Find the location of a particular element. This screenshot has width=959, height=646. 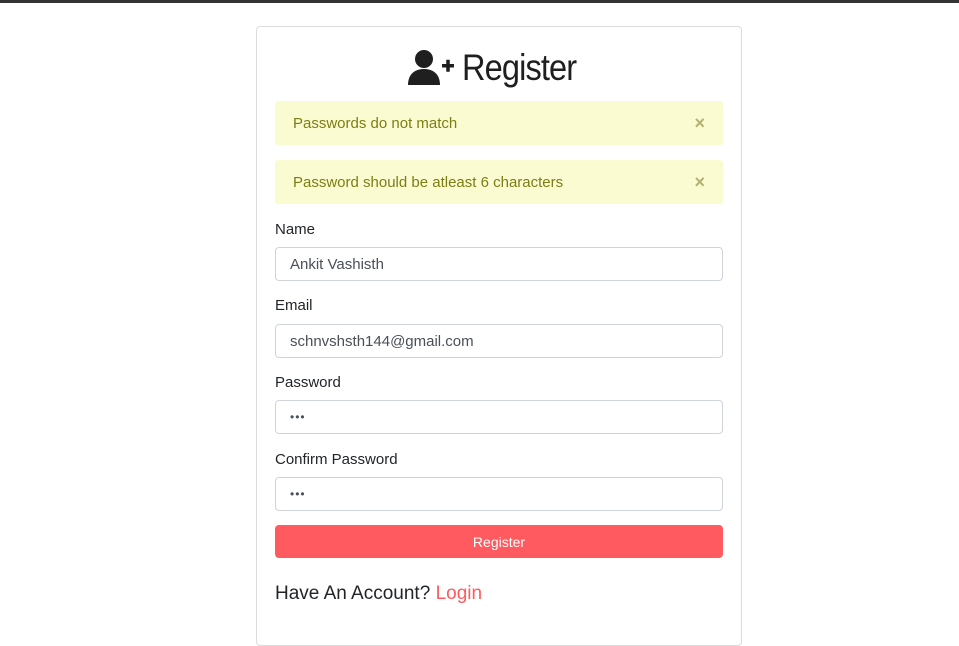

page-title: Register is located at coordinates (519, 67).